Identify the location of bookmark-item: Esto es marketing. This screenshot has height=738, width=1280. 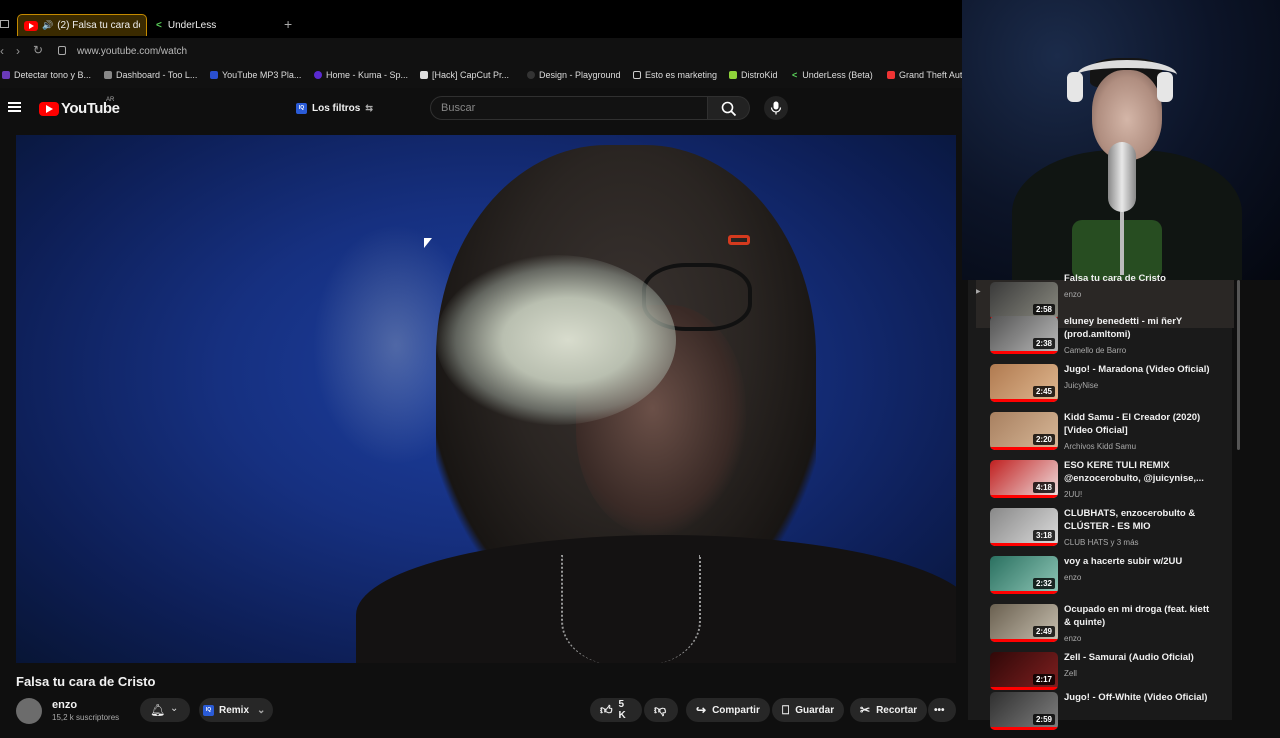
(675, 75).